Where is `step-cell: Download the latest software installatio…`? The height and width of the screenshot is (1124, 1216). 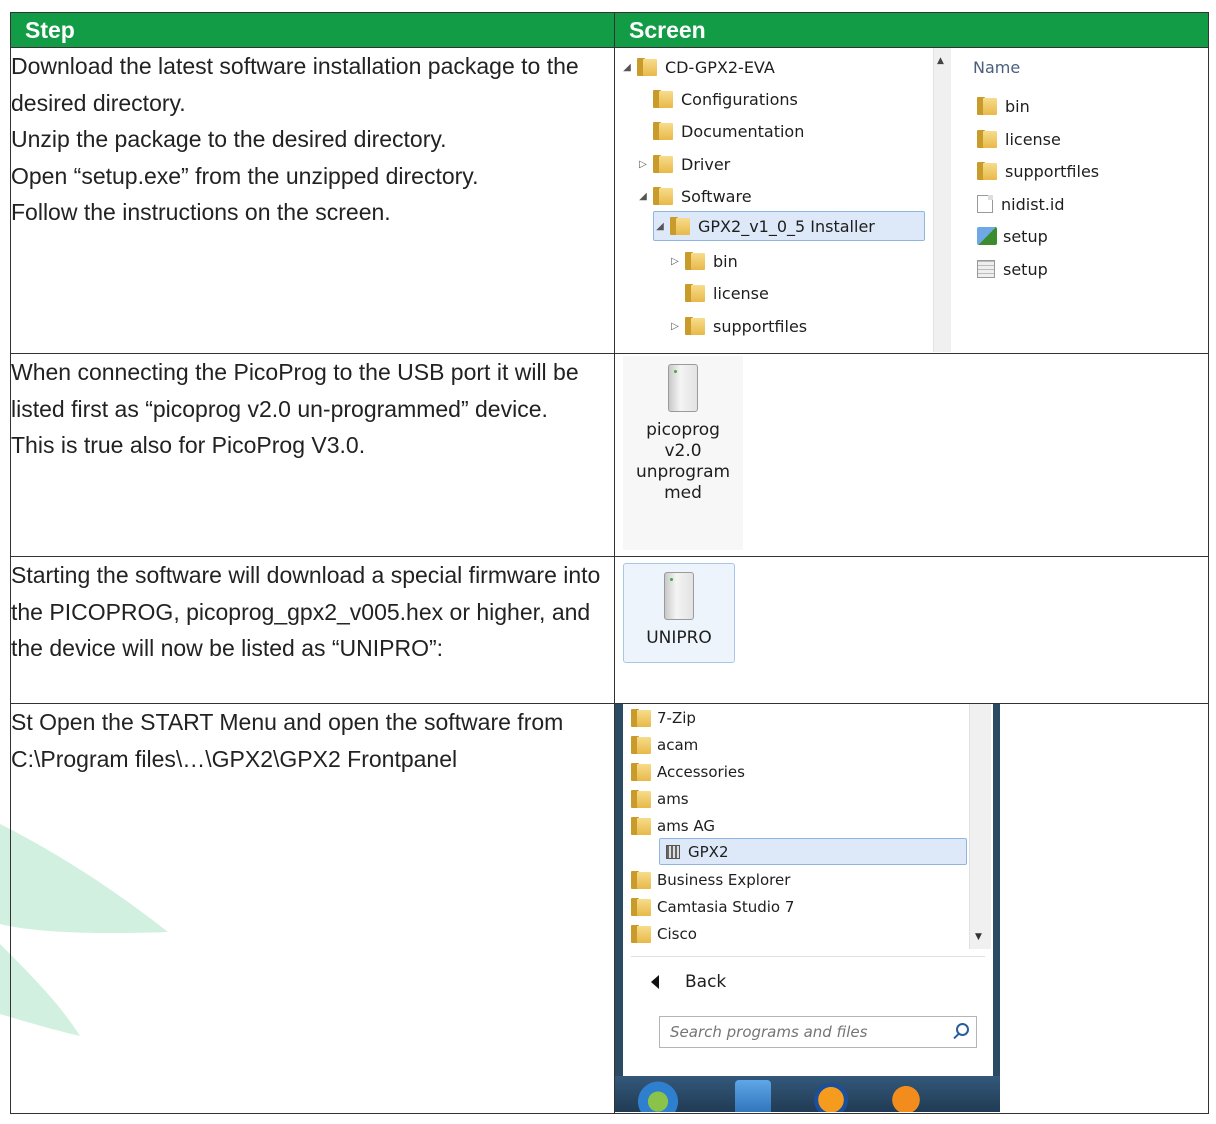
step-cell: Download the latest software installatio… is located at coordinates (312, 200).